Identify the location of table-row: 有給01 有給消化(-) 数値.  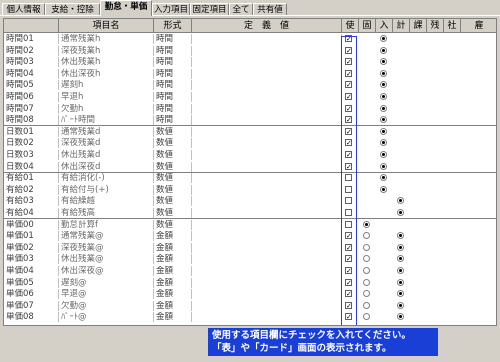
(250, 178).